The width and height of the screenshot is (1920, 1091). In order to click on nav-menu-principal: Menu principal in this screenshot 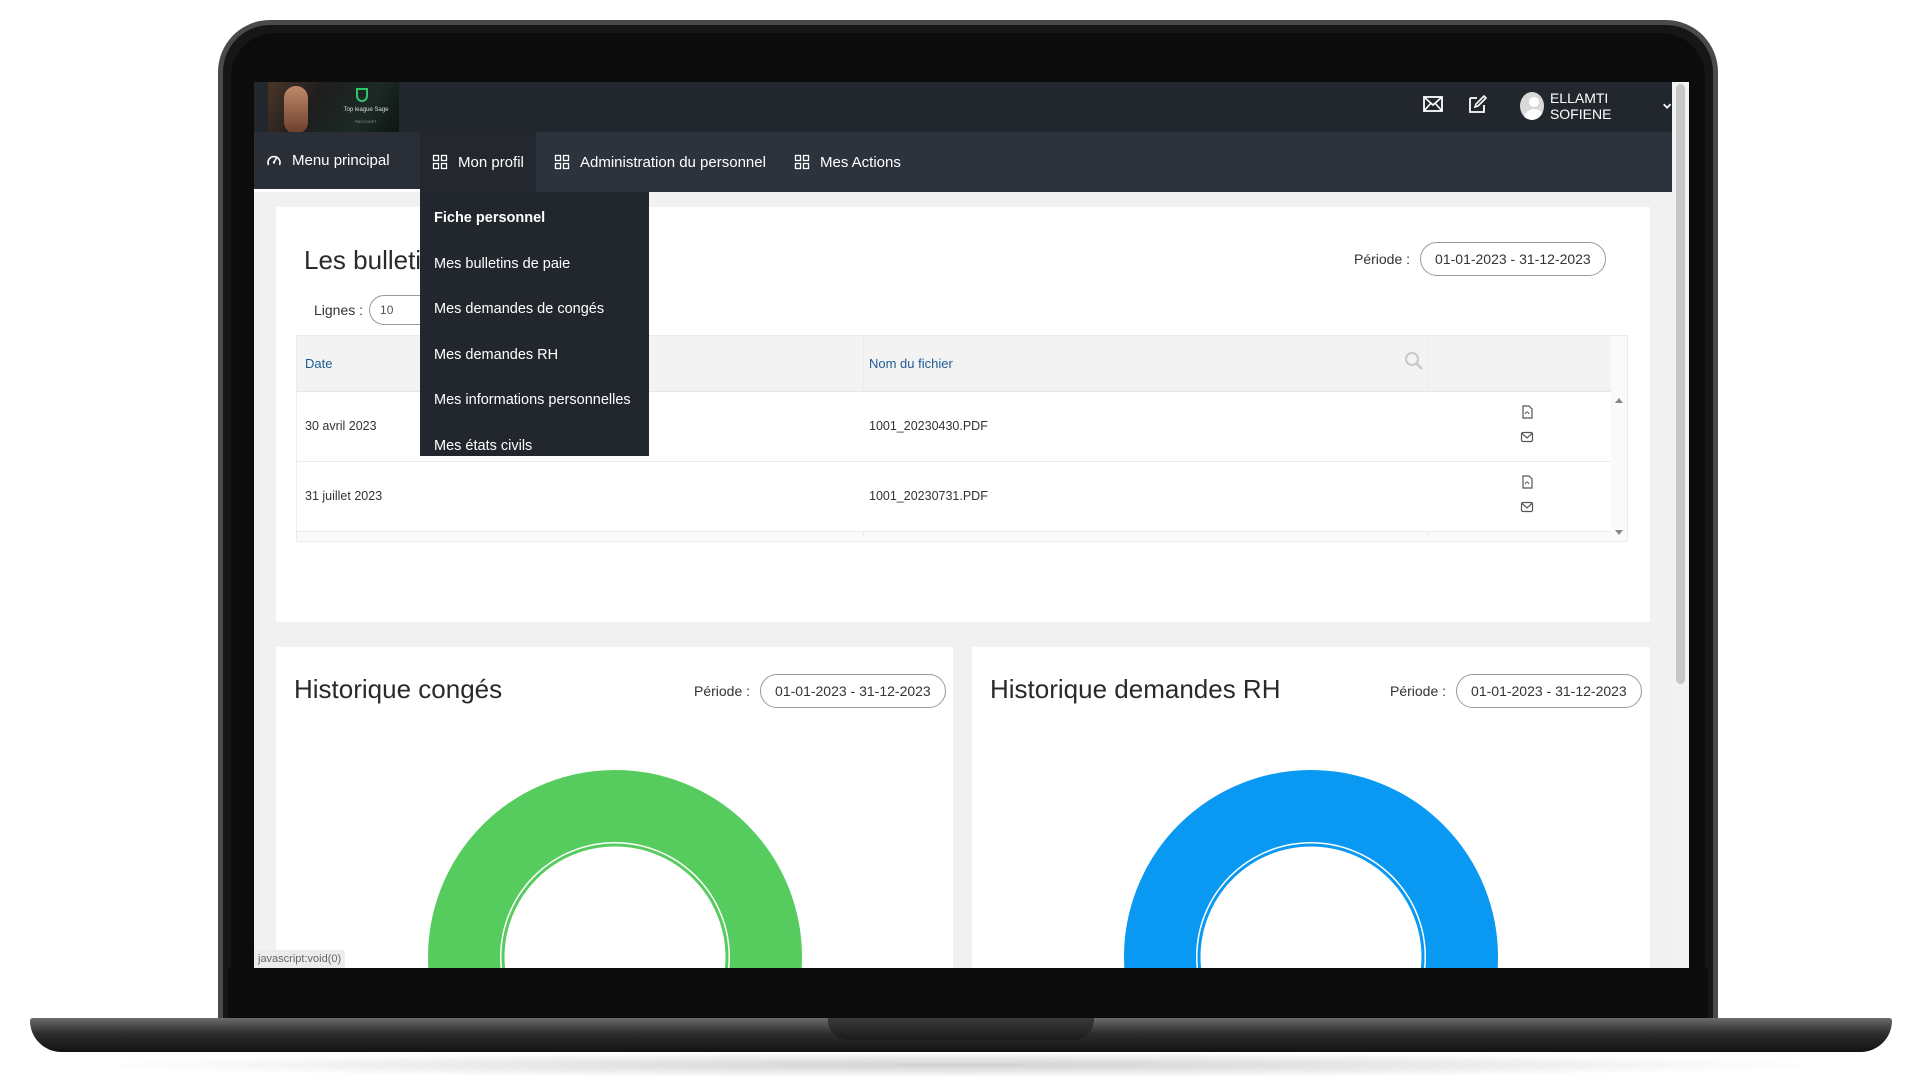, I will do `click(337, 162)`.